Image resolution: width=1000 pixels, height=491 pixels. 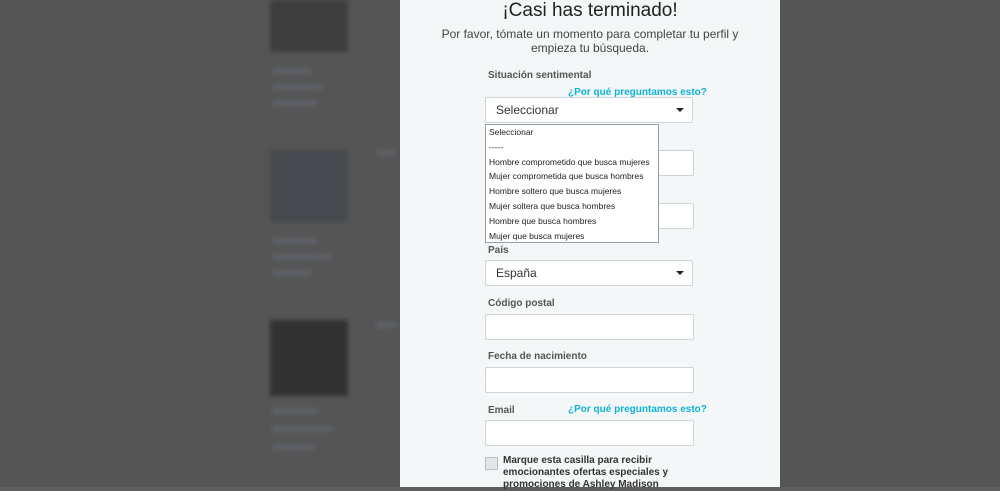 I want to click on dropdown-option: Mujer soltera que busca hombres, so click(x=572, y=206).